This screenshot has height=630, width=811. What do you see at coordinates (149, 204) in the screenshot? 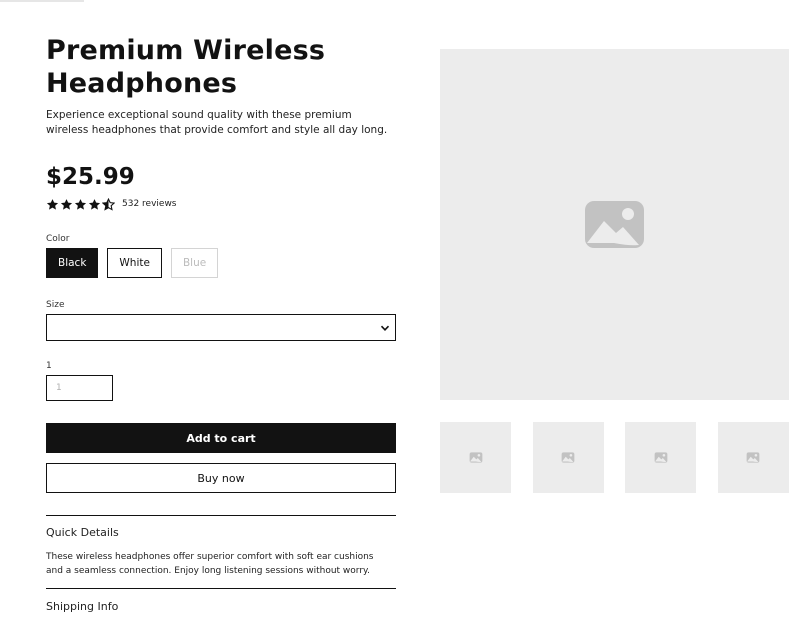
I see `review-count: 532 reviews` at bounding box center [149, 204].